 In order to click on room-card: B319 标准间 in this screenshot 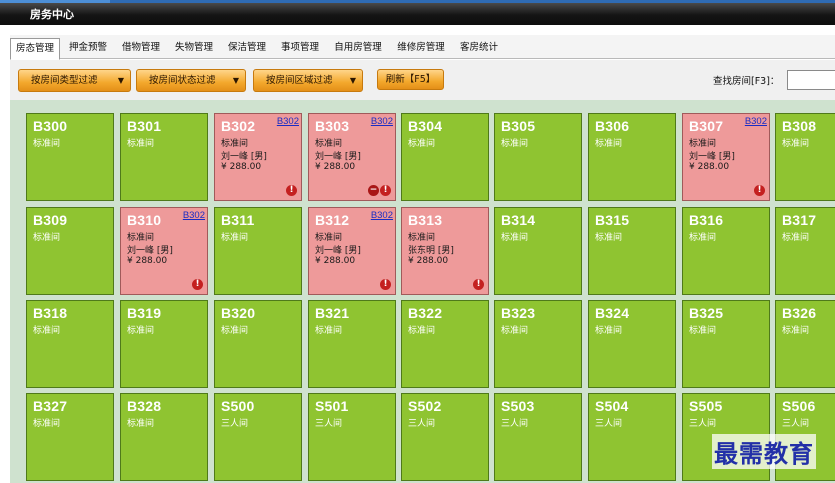, I will do `click(164, 344)`.